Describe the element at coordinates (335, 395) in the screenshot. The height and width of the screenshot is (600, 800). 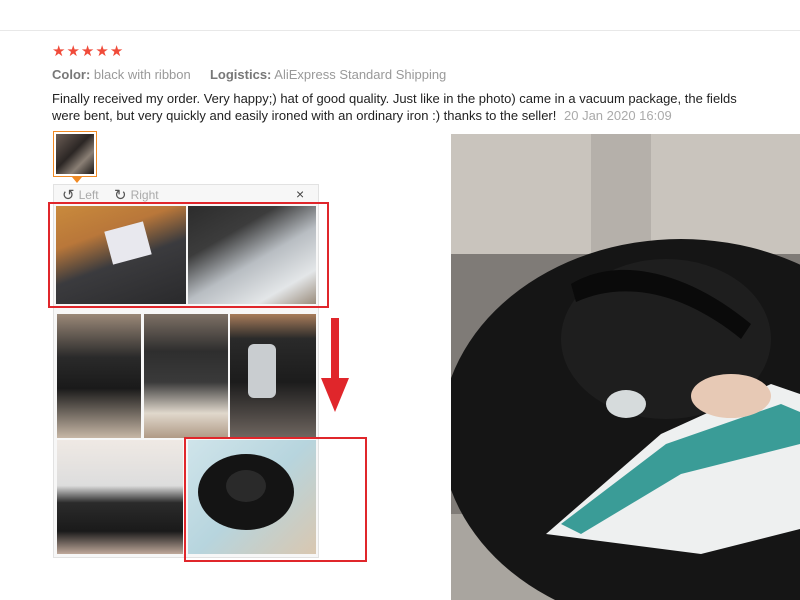
I see `down-arrow-head` at that location.